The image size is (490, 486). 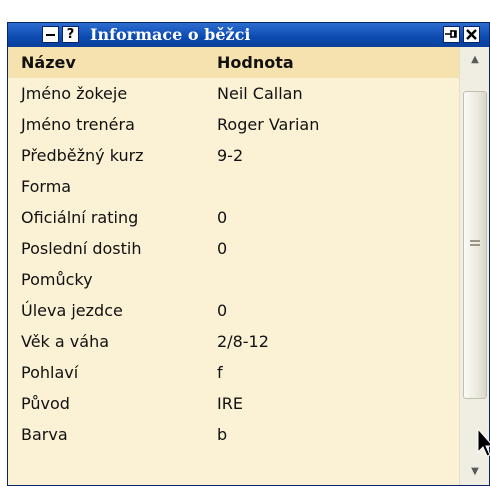 What do you see at coordinates (222, 434) in the screenshot?
I see `row-value: b` at bounding box center [222, 434].